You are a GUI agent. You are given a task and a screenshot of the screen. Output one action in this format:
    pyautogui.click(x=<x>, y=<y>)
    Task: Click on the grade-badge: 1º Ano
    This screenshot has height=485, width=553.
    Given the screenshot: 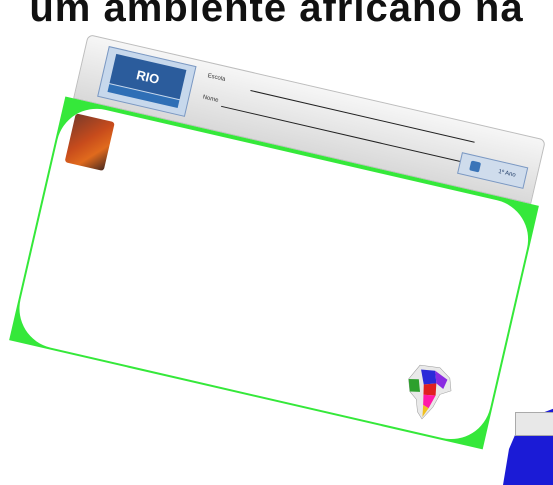 What is the action you would take?
    pyautogui.click(x=493, y=170)
    